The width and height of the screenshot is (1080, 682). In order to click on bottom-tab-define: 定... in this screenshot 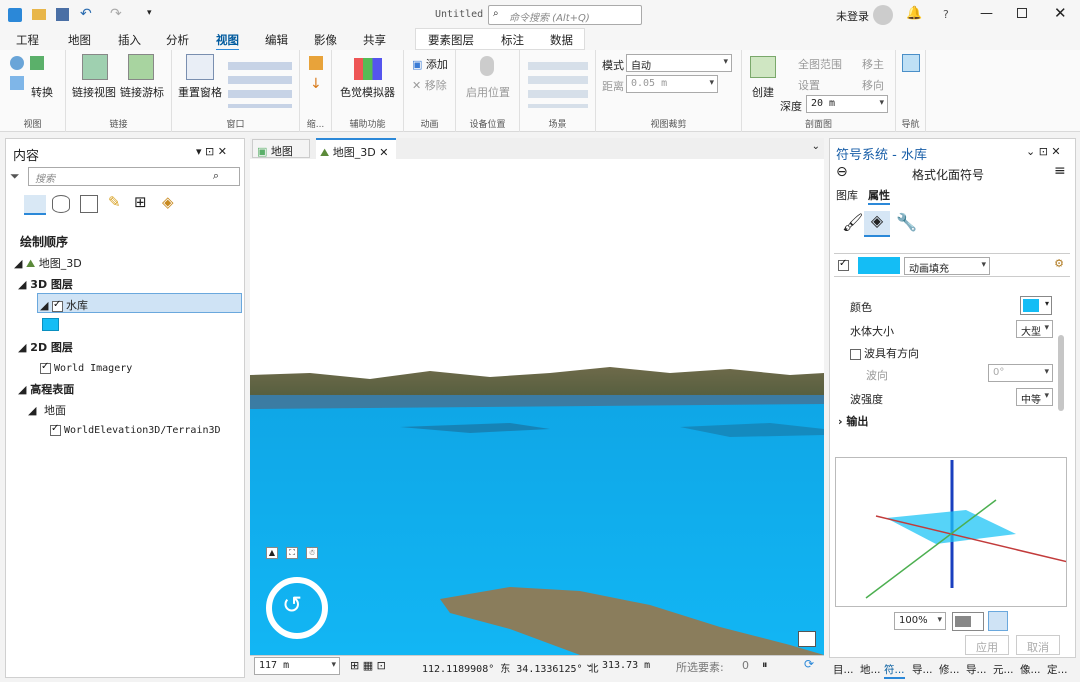, I will do `click(1057, 669)`.